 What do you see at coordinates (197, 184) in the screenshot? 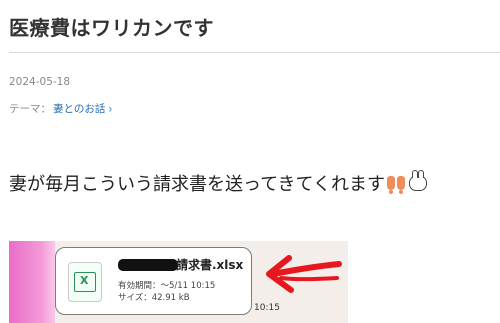
I see `post-body-text: 妻が毎月こういう請求書を送ってきてくれます` at bounding box center [197, 184].